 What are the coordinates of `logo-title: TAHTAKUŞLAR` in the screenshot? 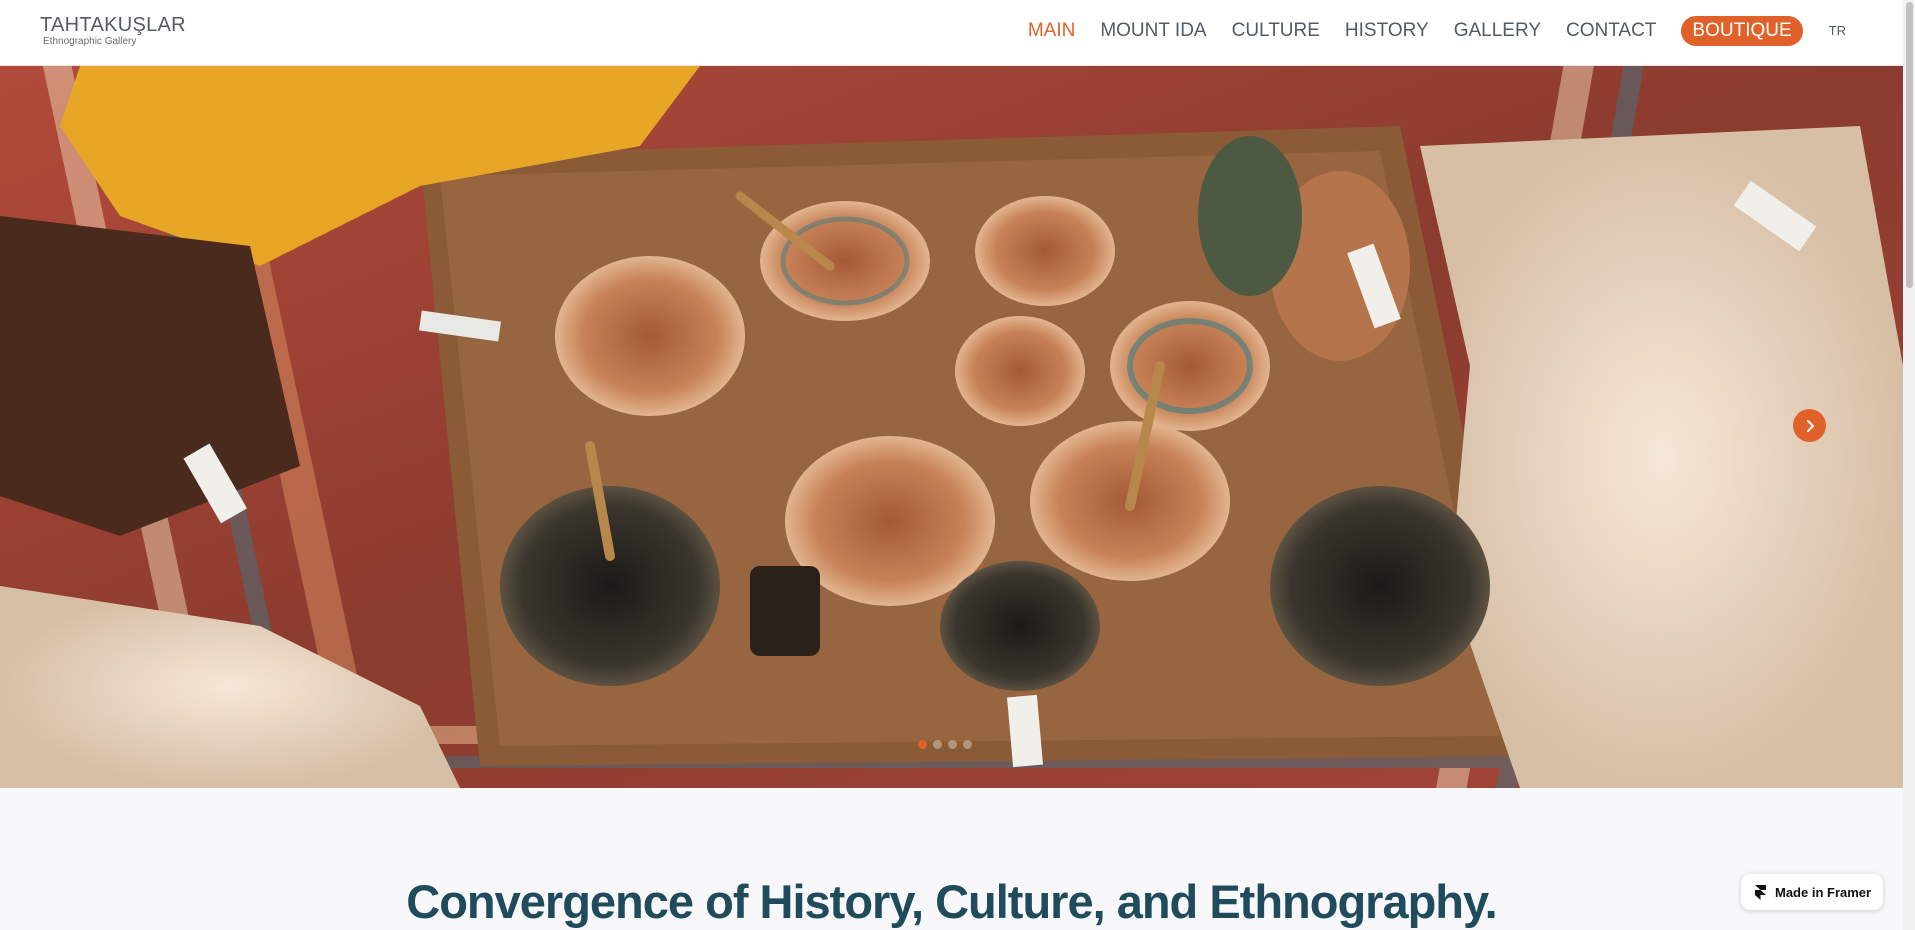 It's located at (113, 25).